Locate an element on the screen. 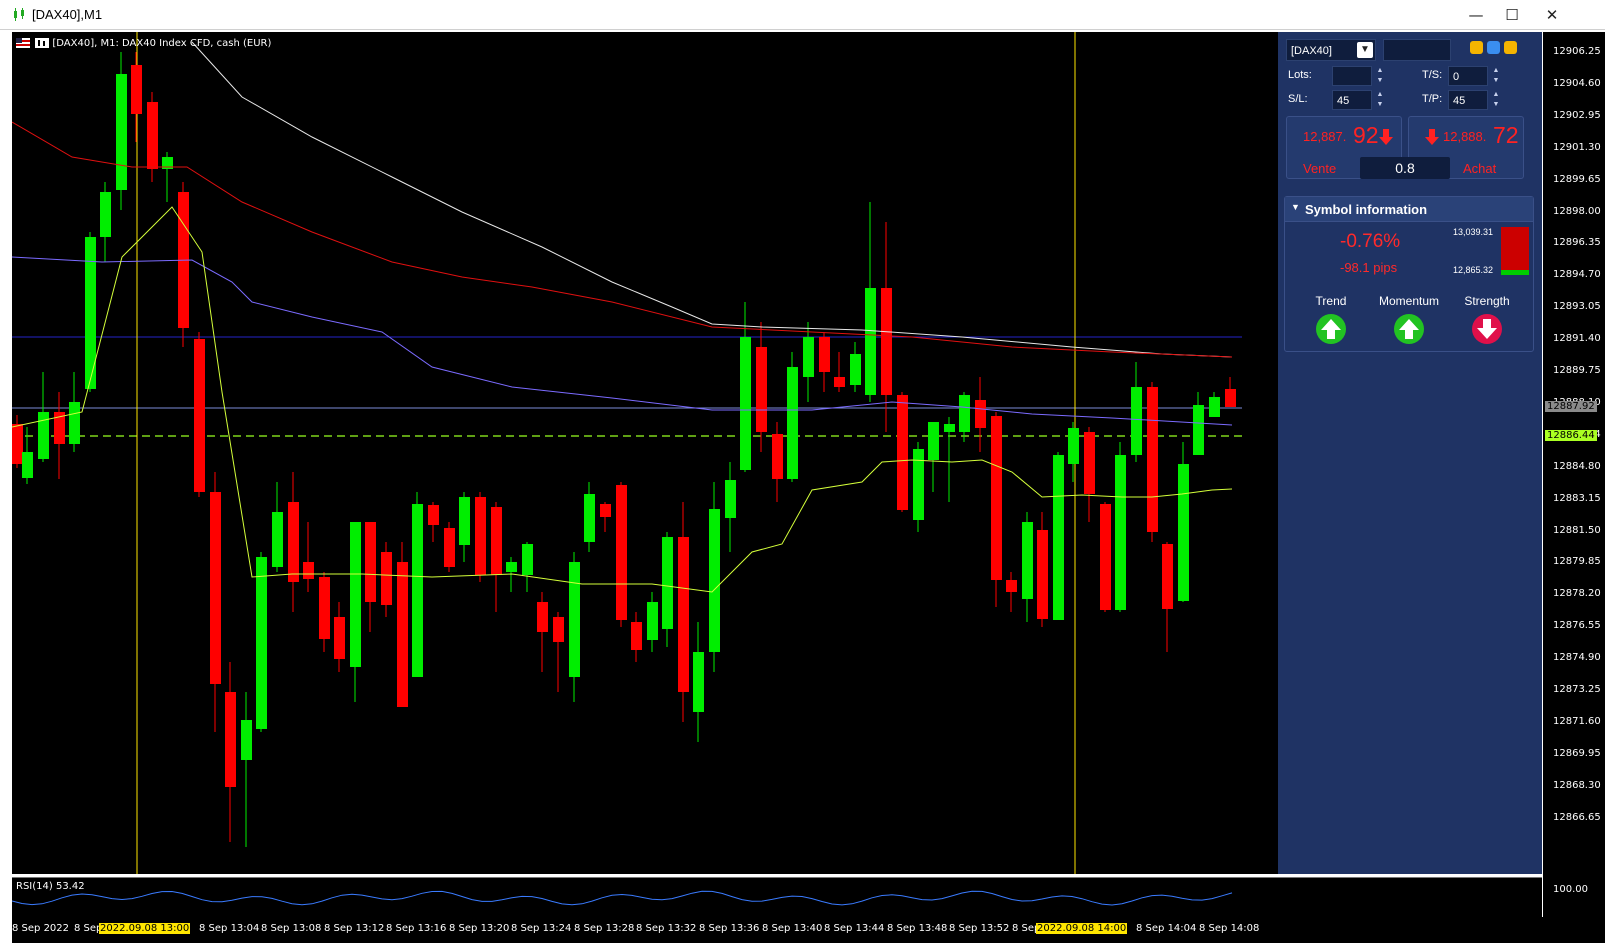  price-tick: 12876.55 is located at coordinates (1577, 626).